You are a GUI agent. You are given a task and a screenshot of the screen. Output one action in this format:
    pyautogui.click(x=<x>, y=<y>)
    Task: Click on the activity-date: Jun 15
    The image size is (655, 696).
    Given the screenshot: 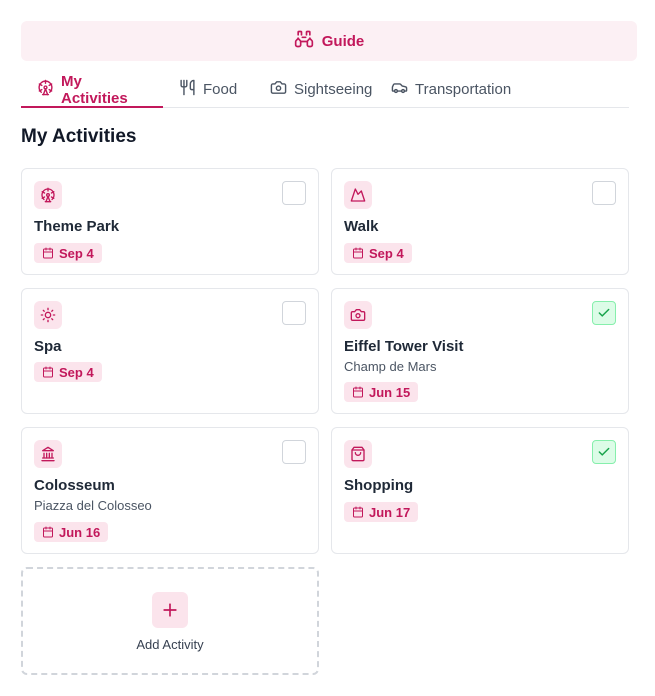 What is the action you would take?
    pyautogui.click(x=390, y=392)
    